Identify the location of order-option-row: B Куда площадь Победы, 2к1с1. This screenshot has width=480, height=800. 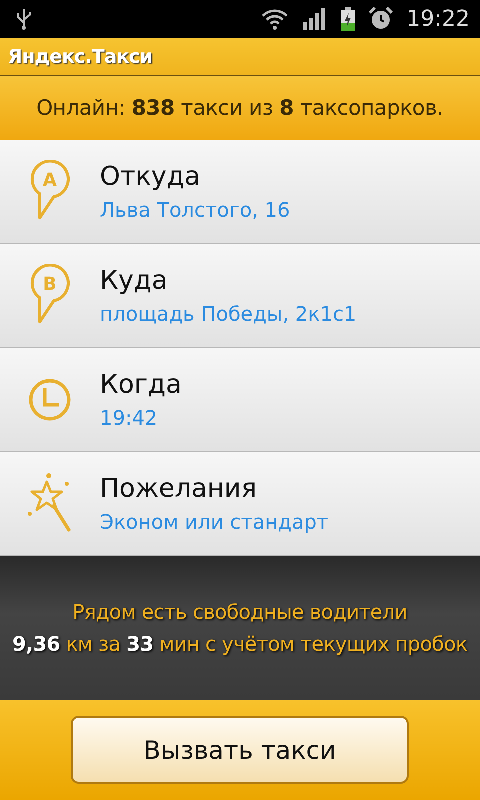
(240, 296).